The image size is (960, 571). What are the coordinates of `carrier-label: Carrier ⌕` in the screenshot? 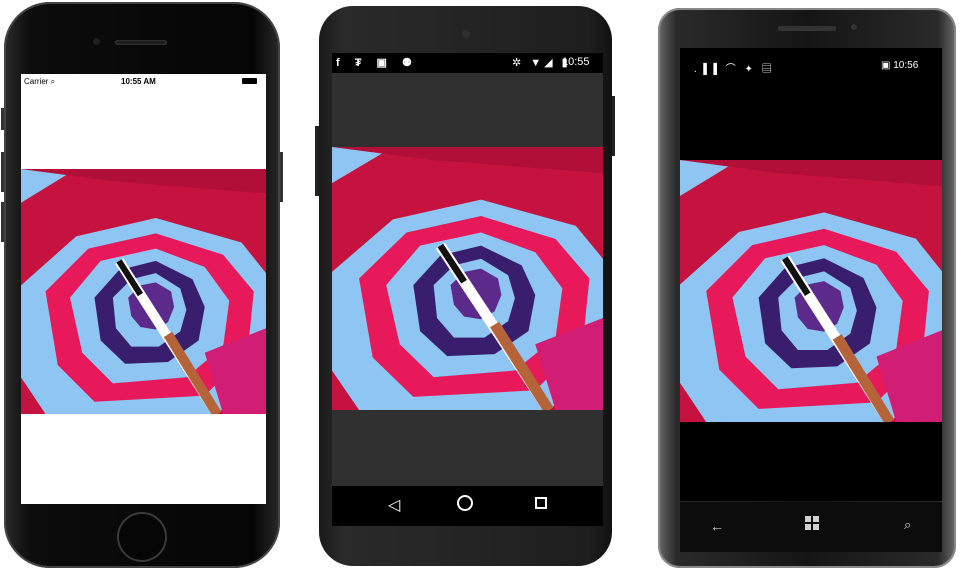 It's located at (40, 81).